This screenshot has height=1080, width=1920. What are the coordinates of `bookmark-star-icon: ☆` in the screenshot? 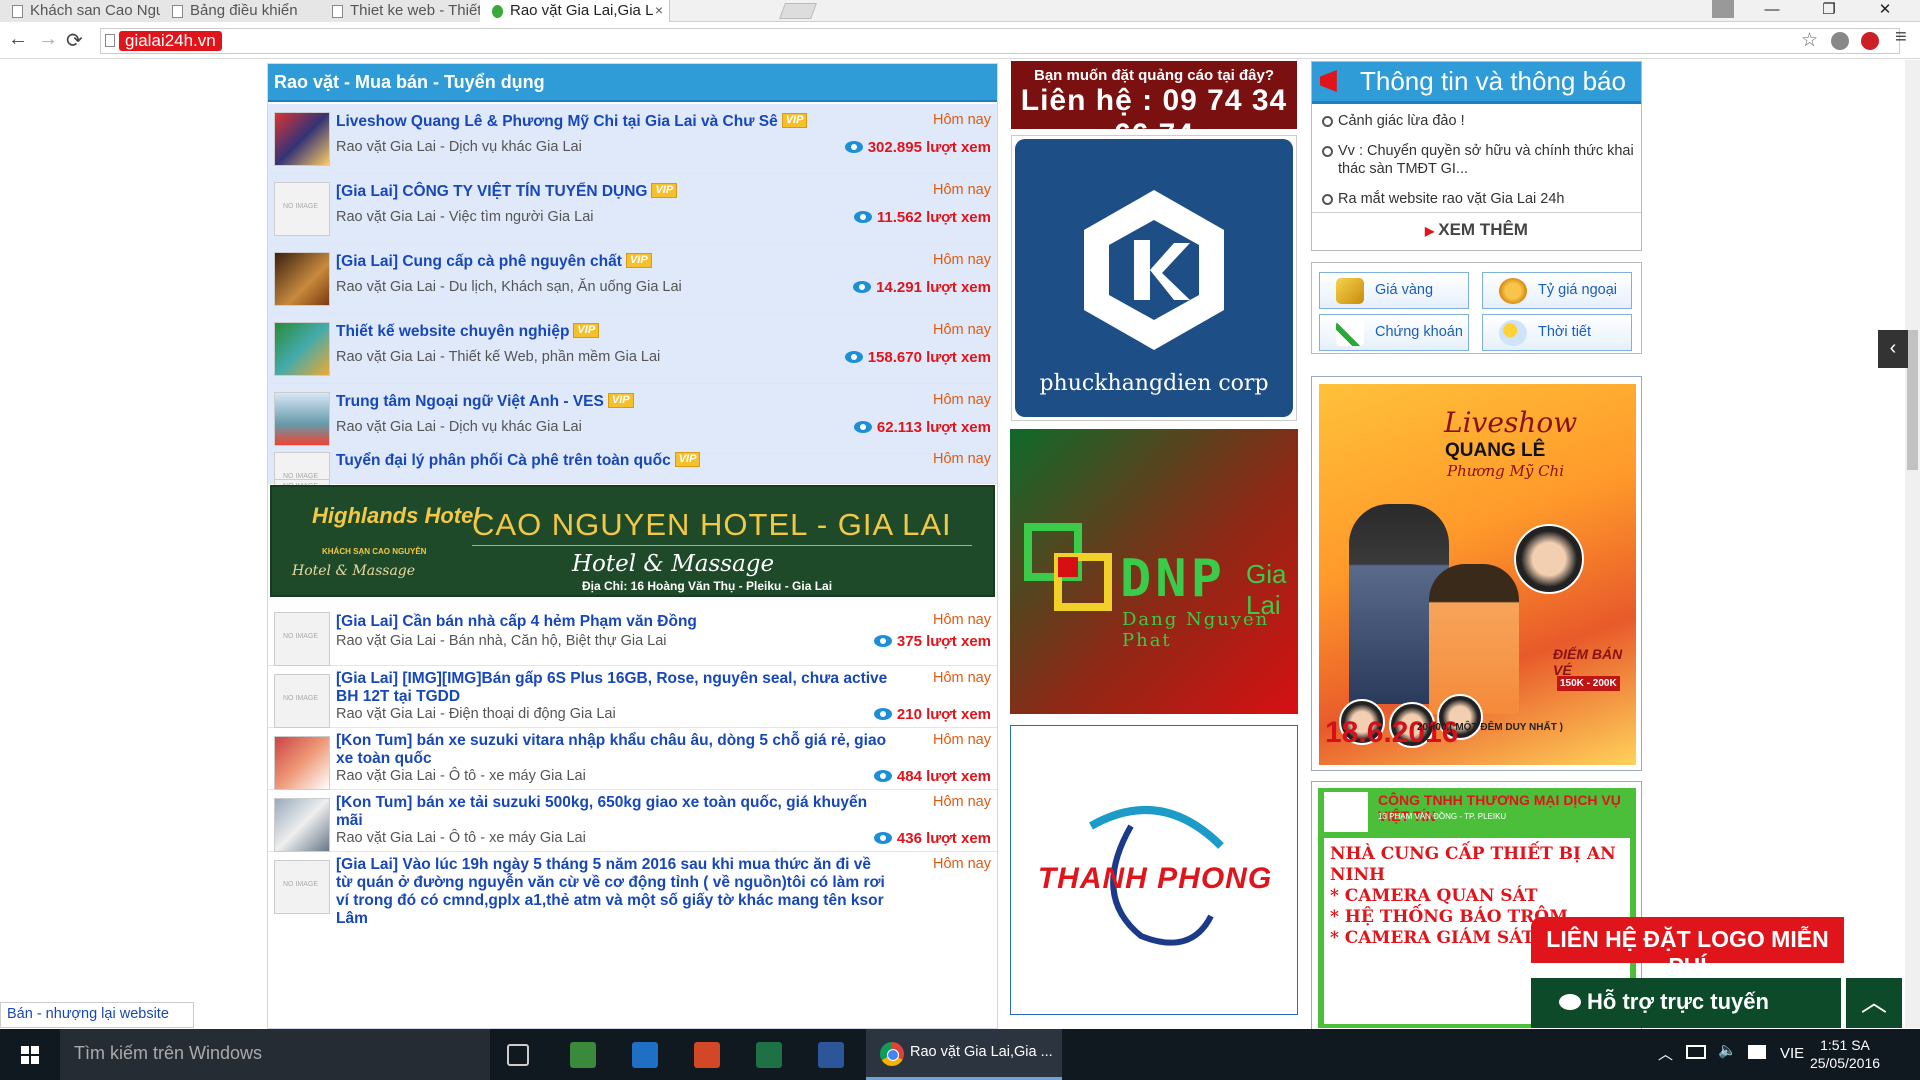 It's located at (1809, 40).